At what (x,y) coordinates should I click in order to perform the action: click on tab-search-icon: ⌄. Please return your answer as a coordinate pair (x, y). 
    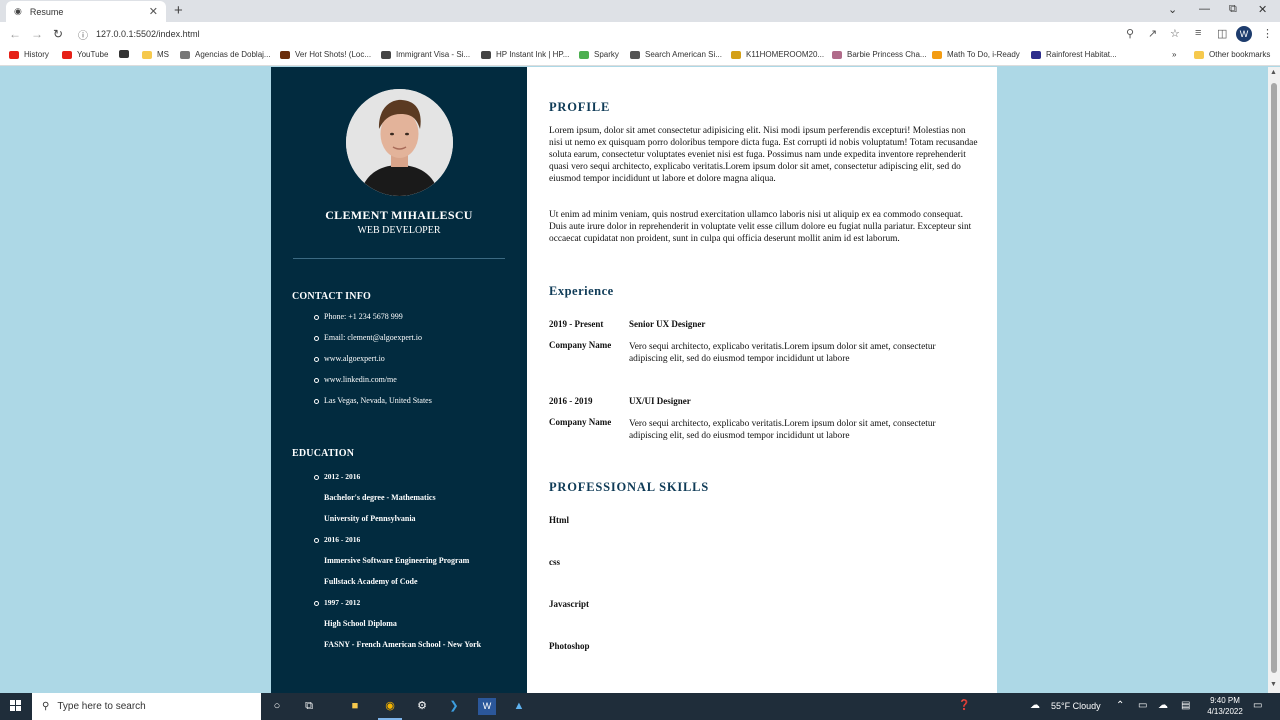
    Looking at the image, I should click on (1172, 9).